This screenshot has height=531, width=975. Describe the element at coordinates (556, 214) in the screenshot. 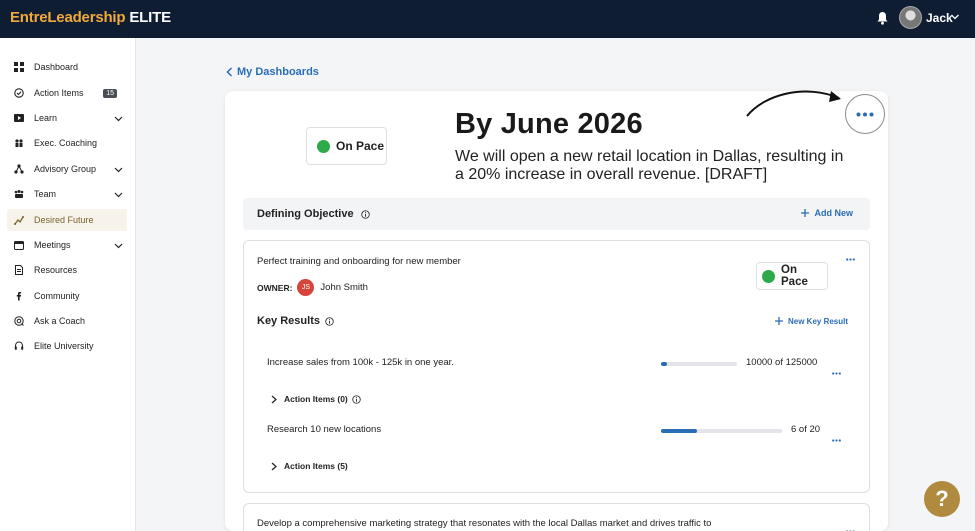

I see `defining-objective-header: Defining Objective Add New` at that location.